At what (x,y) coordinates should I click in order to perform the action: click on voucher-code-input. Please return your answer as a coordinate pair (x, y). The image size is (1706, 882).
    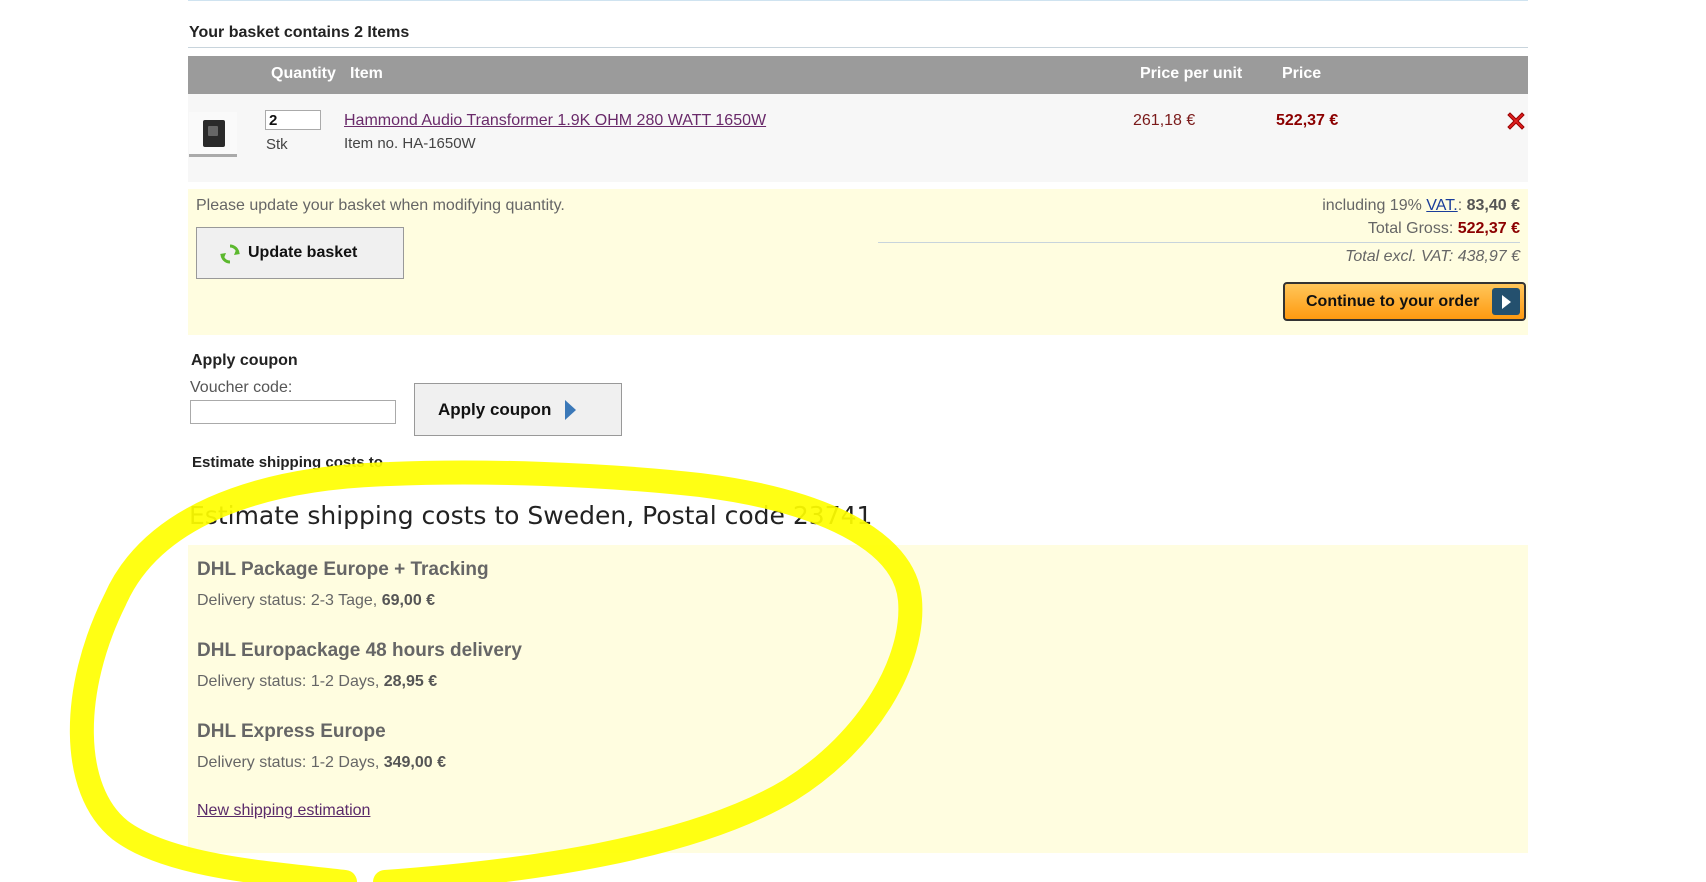
    Looking at the image, I should click on (293, 412).